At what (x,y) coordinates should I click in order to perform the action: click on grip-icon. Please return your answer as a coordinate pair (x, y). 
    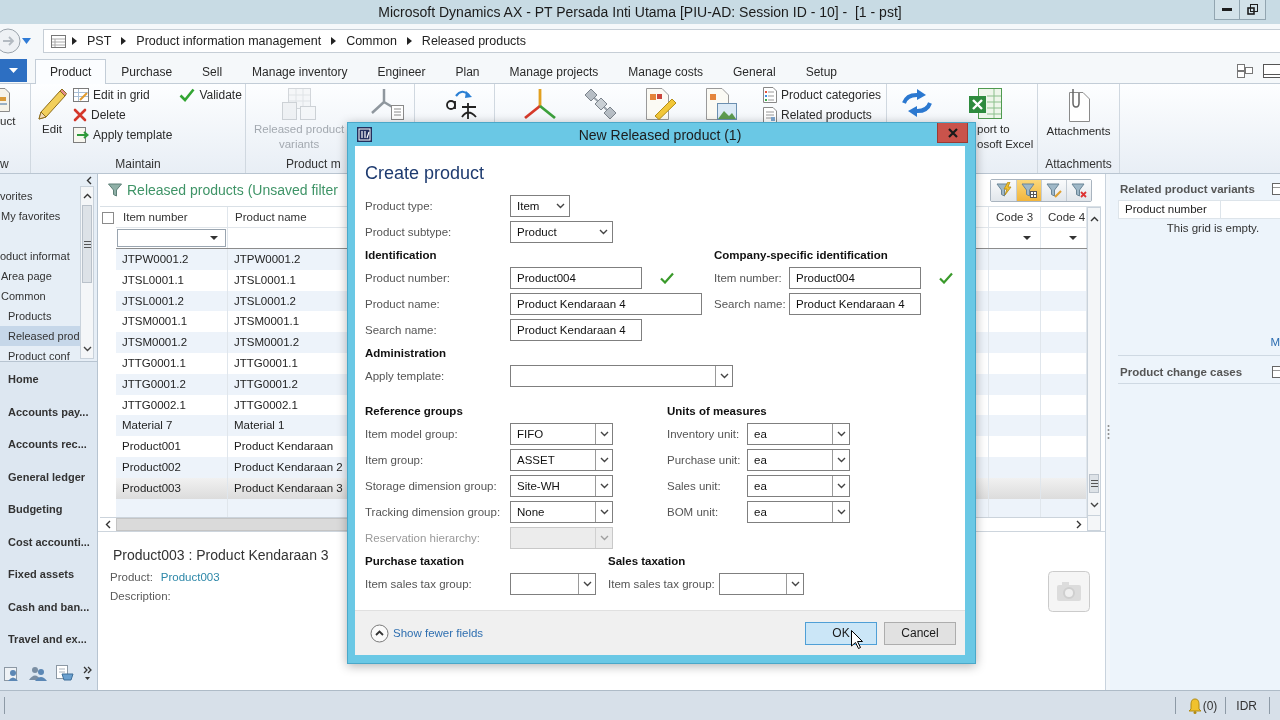
    Looking at the image, I should click on (1108, 432).